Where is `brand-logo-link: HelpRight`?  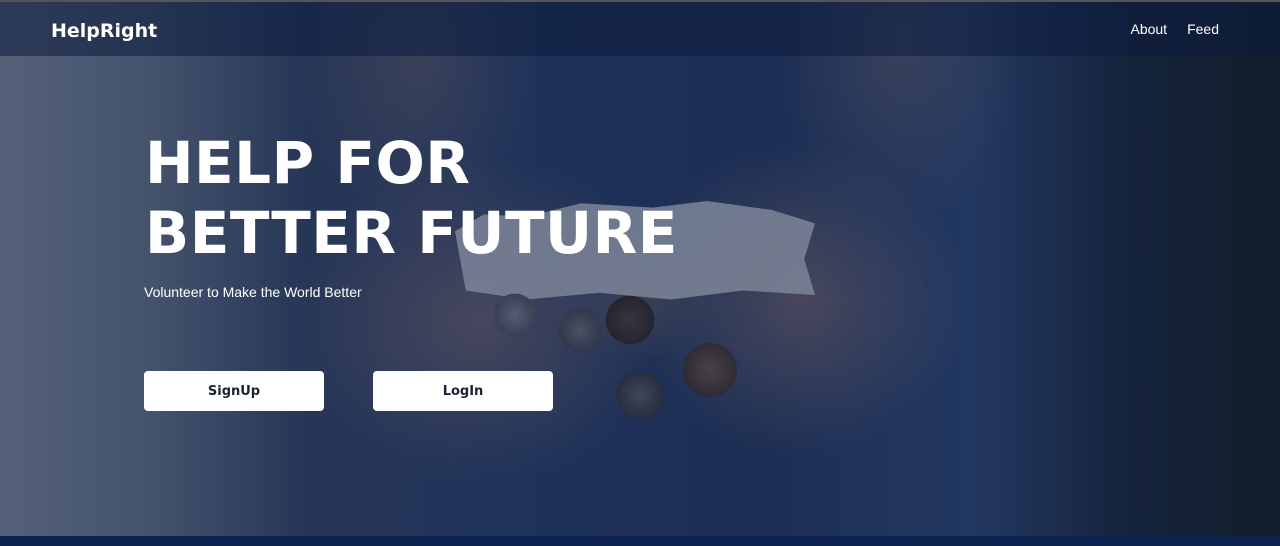
brand-logo-link: HelpRight is located at coordinates (104, 31).